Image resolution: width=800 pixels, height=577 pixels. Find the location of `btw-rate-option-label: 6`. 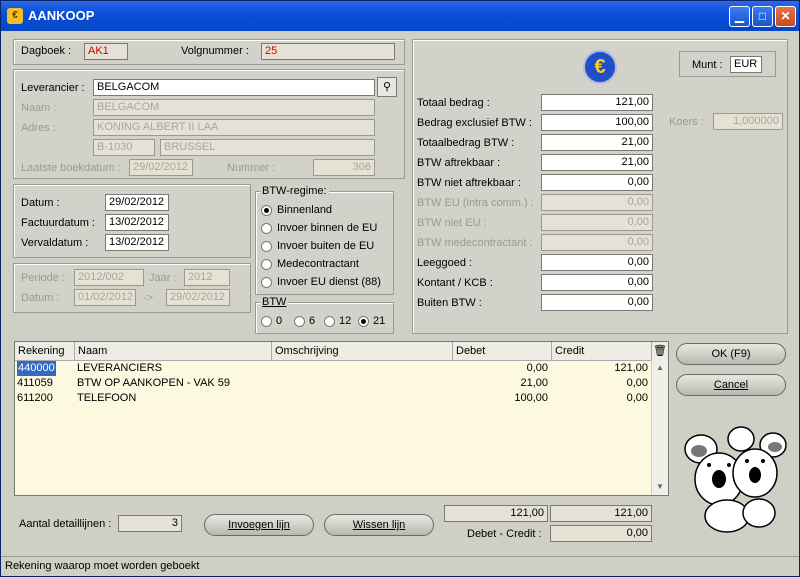

btw-rate-option-label: 6 is located at coordinates (312, 321).